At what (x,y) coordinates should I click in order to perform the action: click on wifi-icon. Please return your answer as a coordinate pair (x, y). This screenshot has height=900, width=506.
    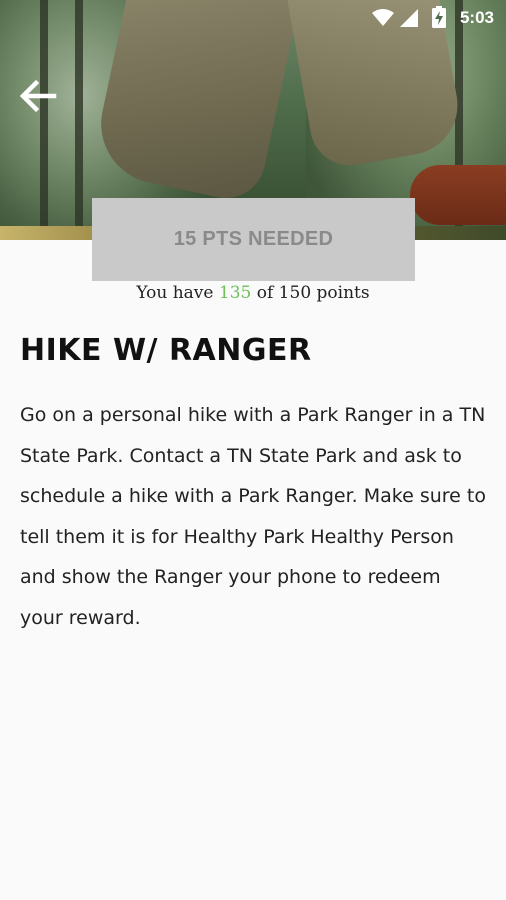
    Looking at the image, I should click on (383, 17).